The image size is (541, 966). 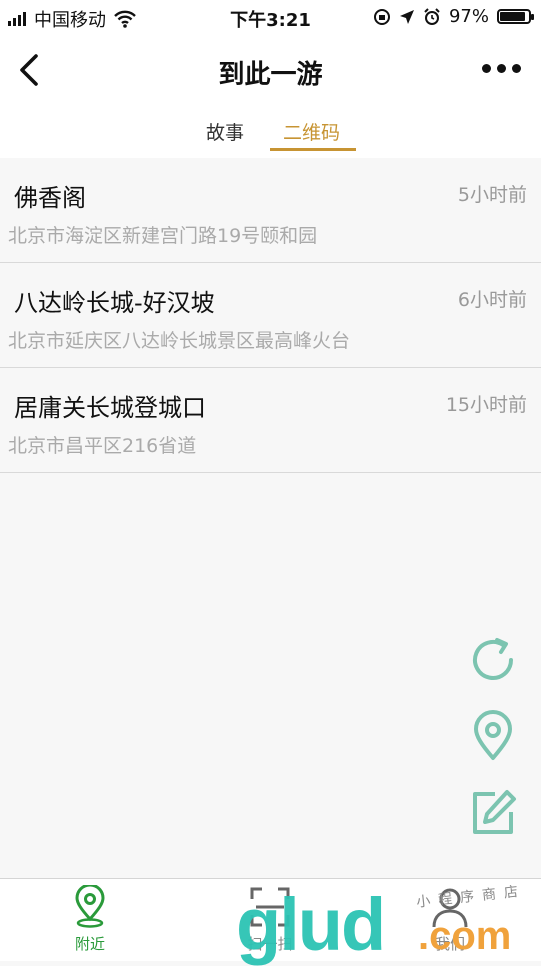 I want to click on edit-icon, so click(x=493, y=812).